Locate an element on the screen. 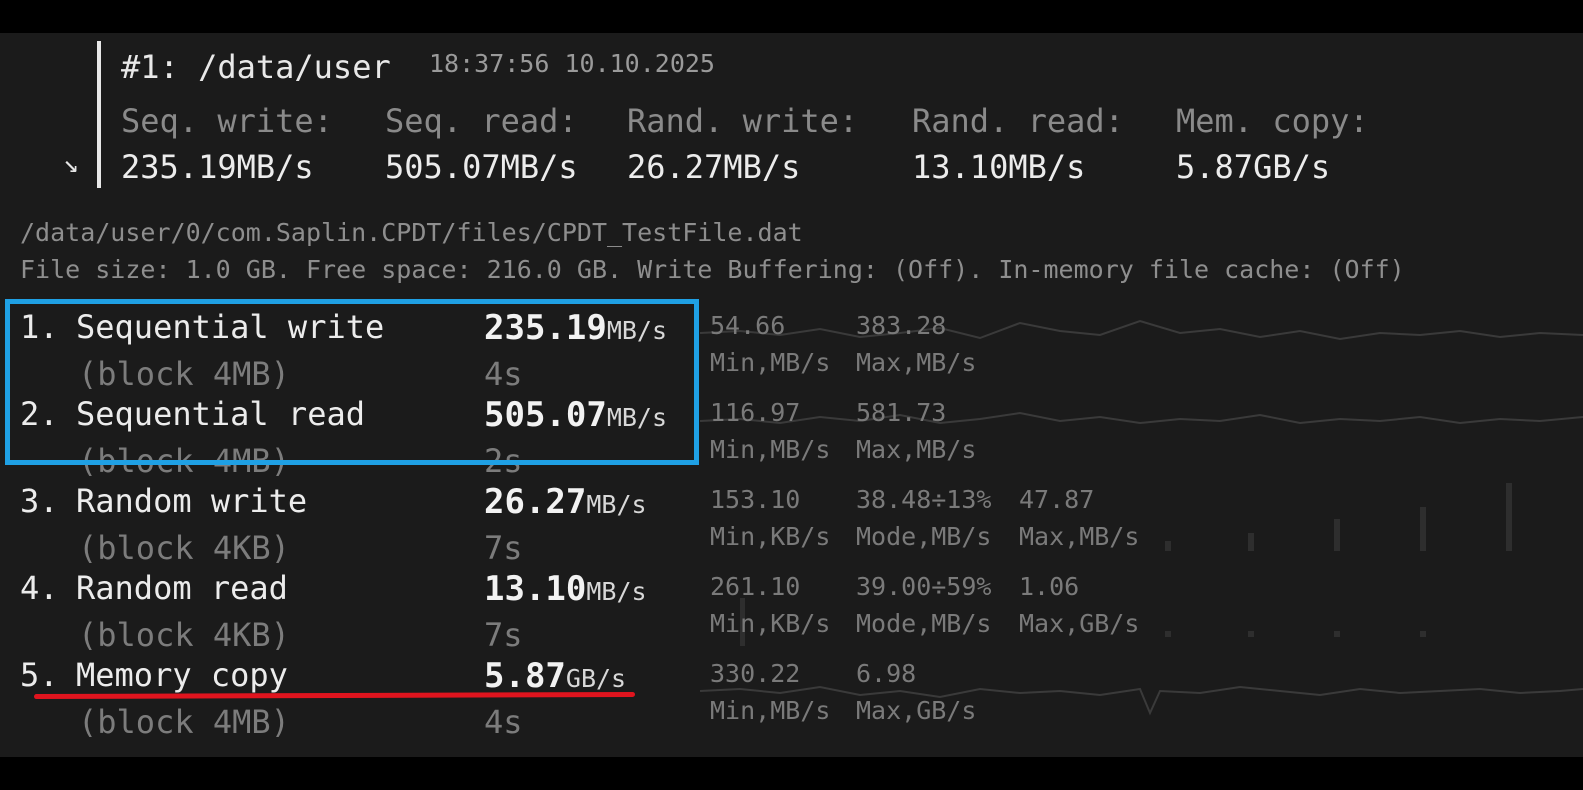 The height and width of the screenshot is (790, 1583). stat-max-value: 47.87 is located at coordinates (1057, 499).